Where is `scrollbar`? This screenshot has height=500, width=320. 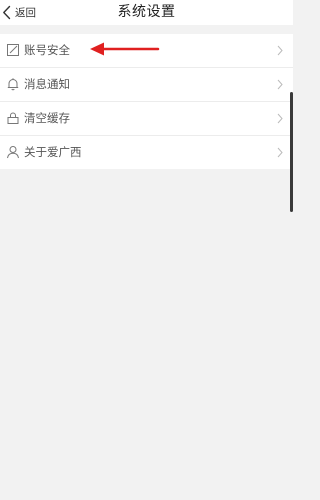 scrollbar is located at coordinates (291, 152).